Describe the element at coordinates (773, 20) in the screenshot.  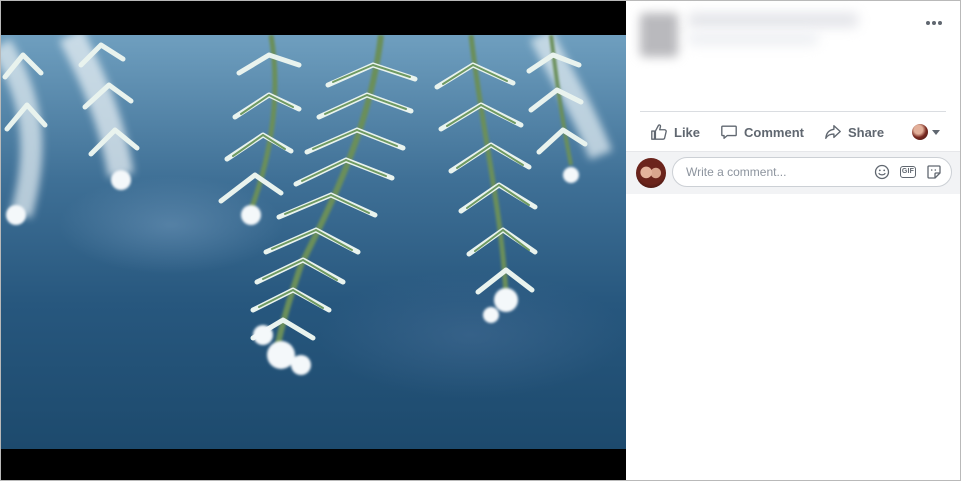
I see `author-name` at that location.